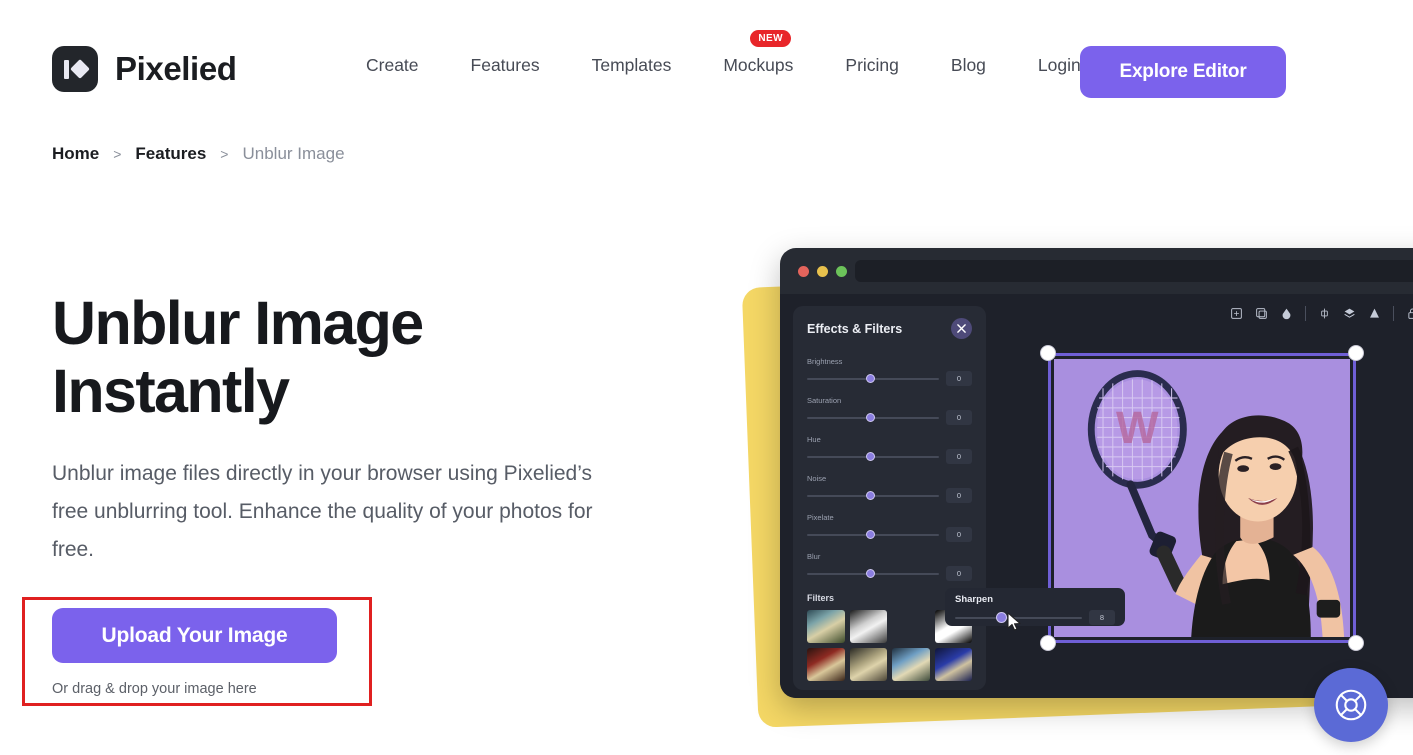 This screenshot has height=755, width=1413. What do you see at coordinates (889, 371) in the screenshot?
I see `slider-brightness: Brightness 0` at bounding box center [889, 371].